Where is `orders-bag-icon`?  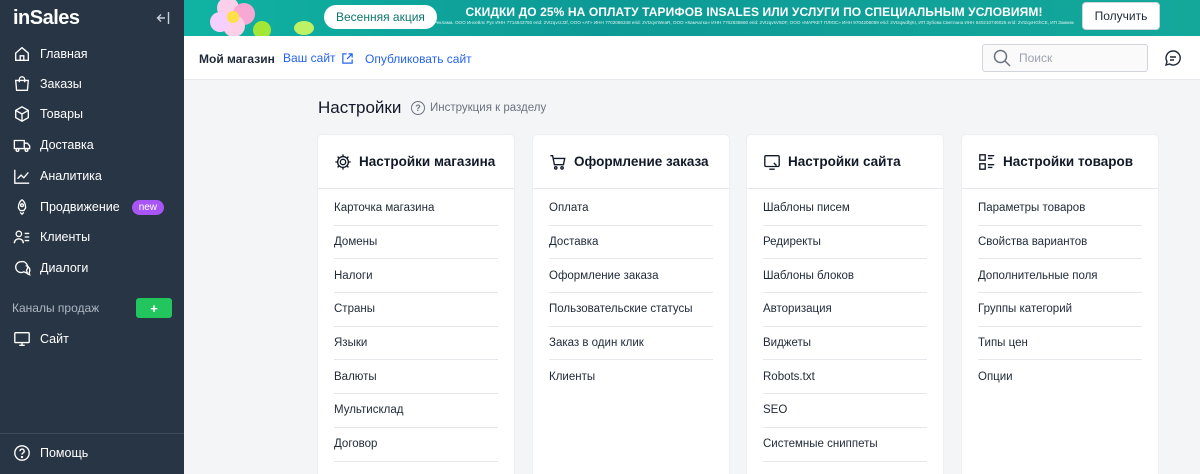
orders-bag-icon is located at coordinates (22, 84).